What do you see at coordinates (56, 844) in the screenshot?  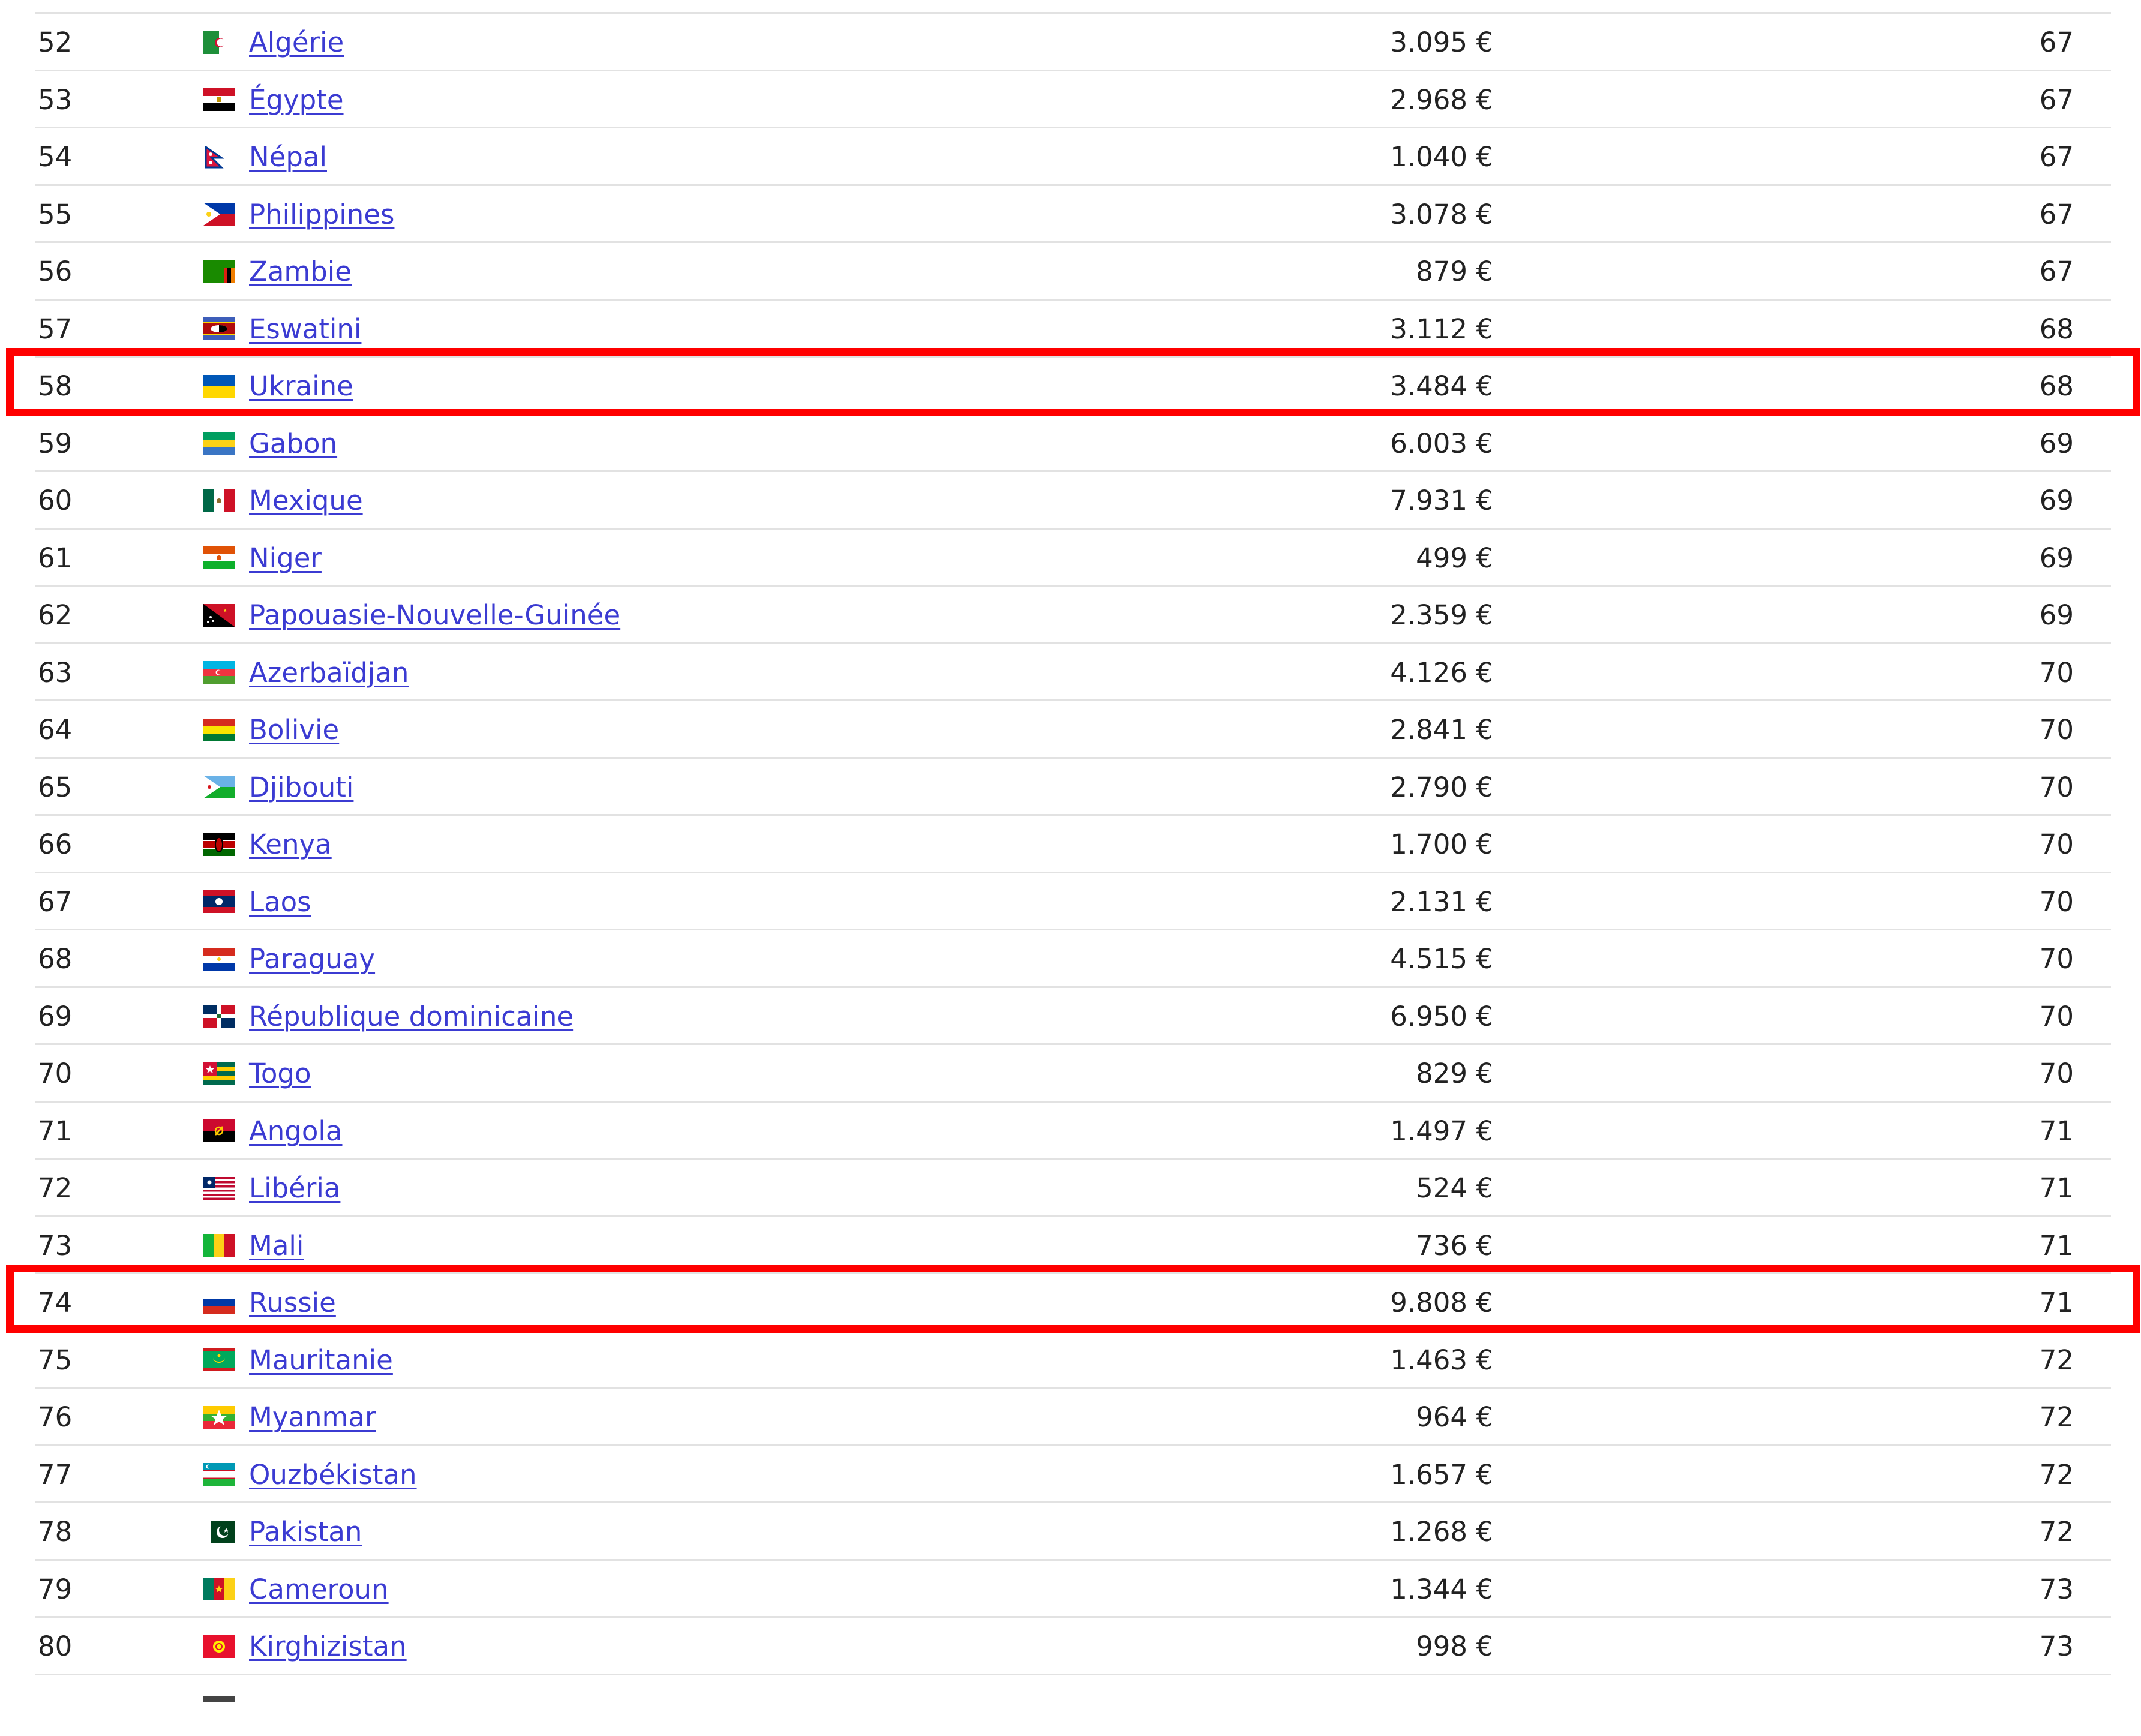 I see `rank-cell: 66` at bounding box center [56, 844].